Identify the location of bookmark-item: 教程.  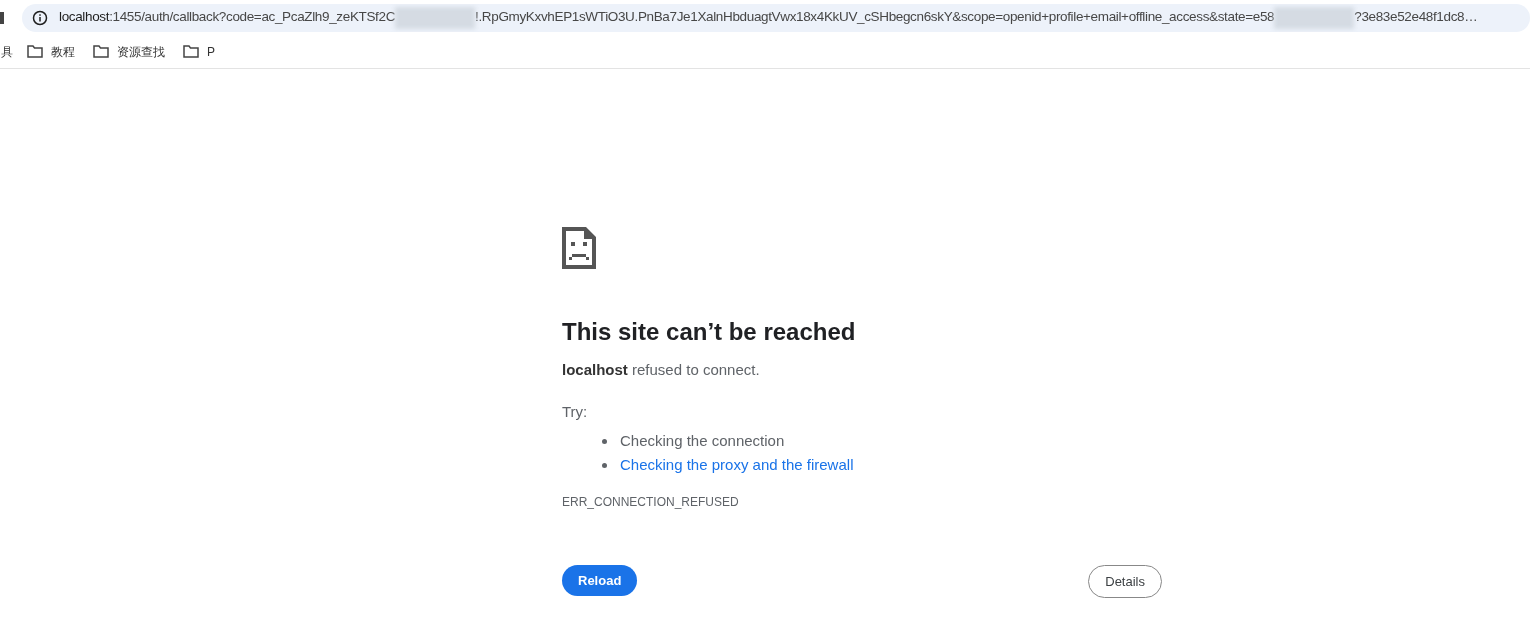
(51, 51).